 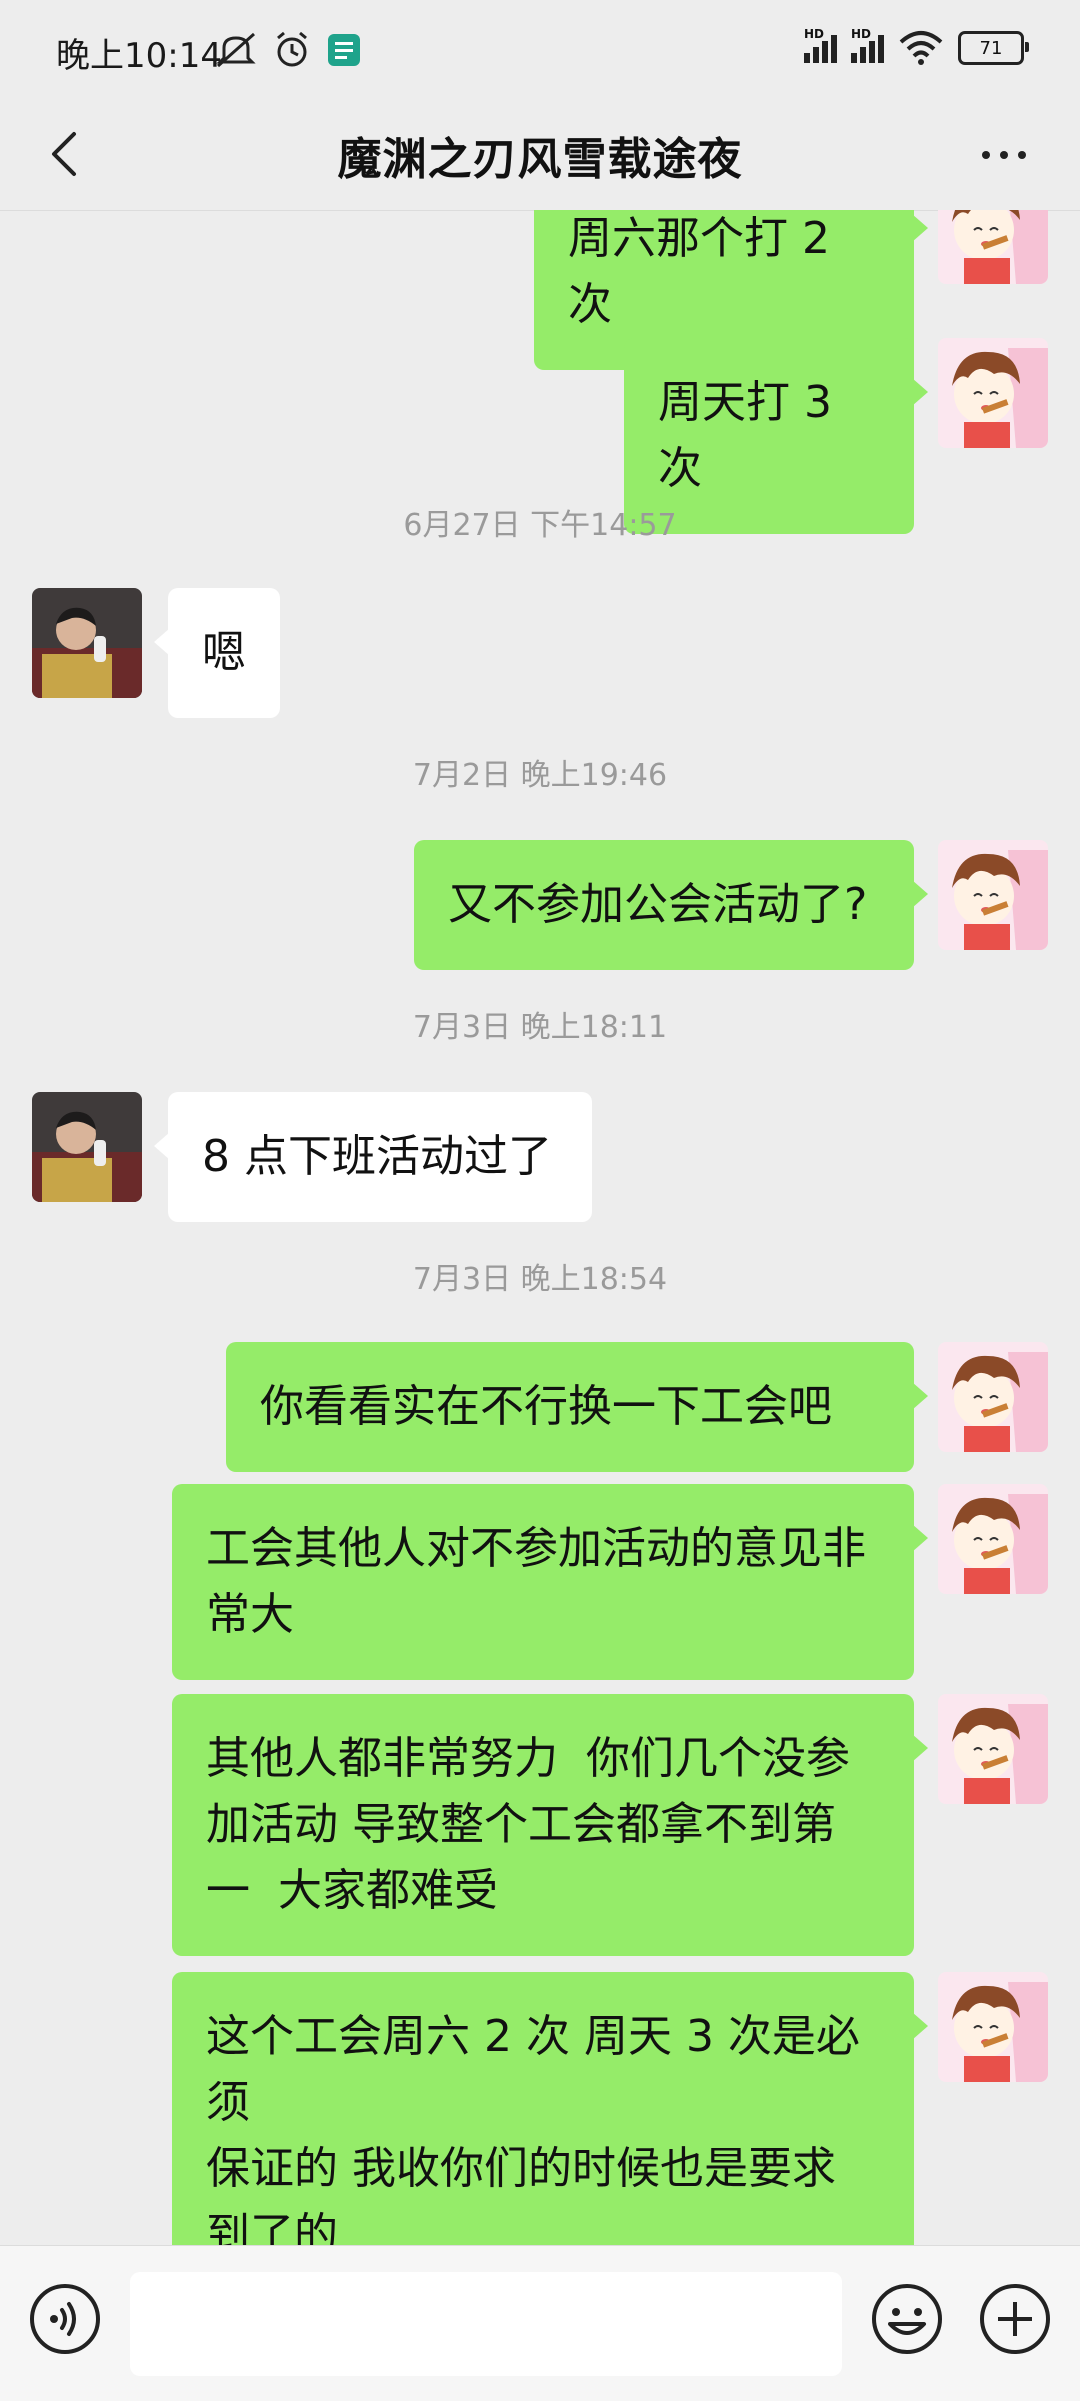 What do you see at coordinates (486, 2324) in the screenshot?
I see `message-input` at bounding box center [486, 2324].